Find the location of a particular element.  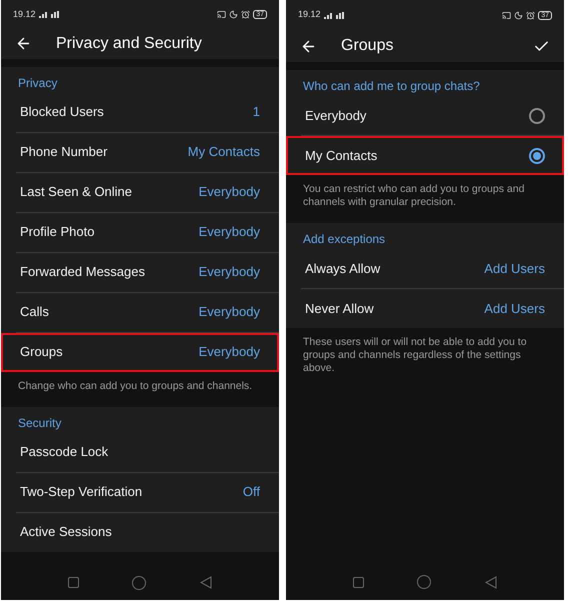

section-title: Who can add me to group chats? is located at coordinates (391, 86).